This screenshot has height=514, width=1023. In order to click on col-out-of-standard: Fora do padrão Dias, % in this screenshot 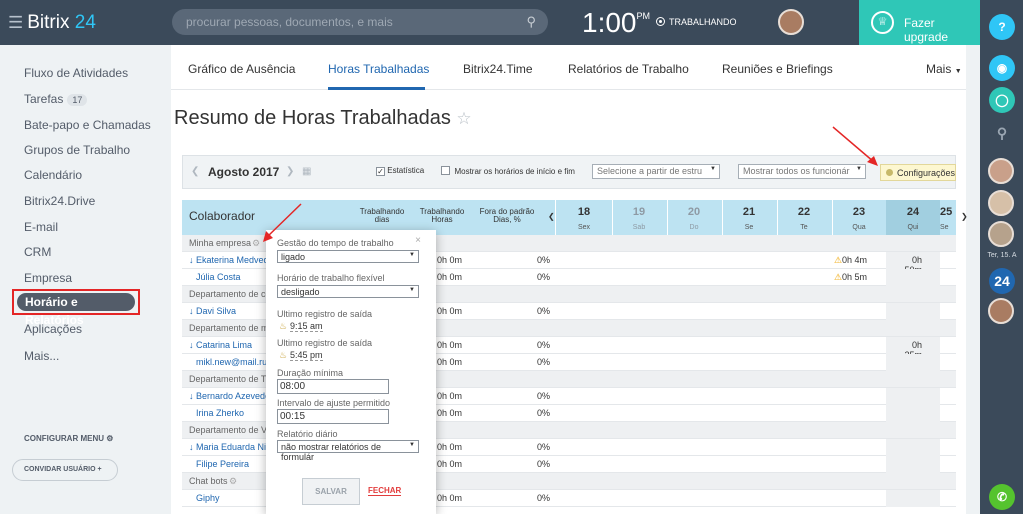, I will do `click(507, 215)`.